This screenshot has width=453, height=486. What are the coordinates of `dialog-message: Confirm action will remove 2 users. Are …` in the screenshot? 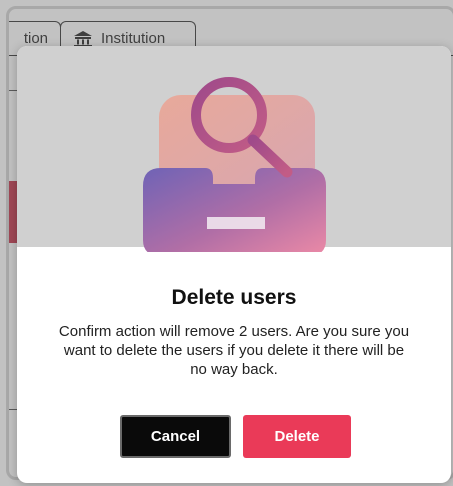 It's located at (234, 350).